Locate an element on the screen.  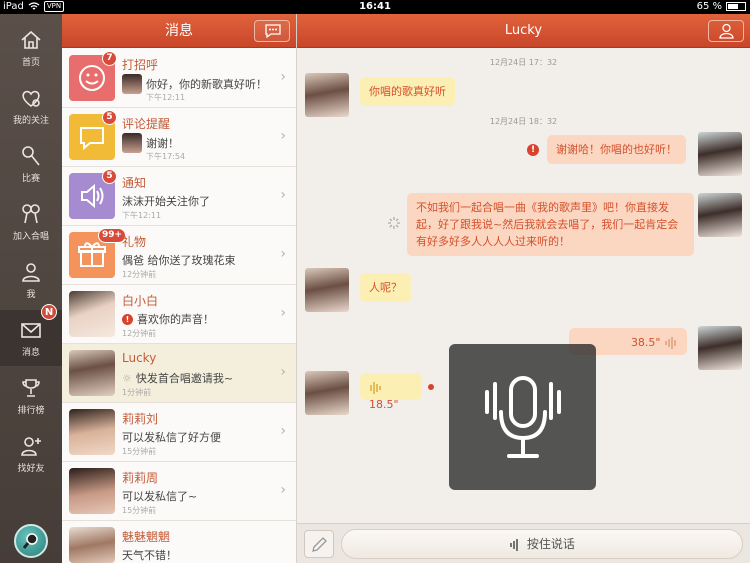
clock: 16:41 is located at coordinates (375, 6).